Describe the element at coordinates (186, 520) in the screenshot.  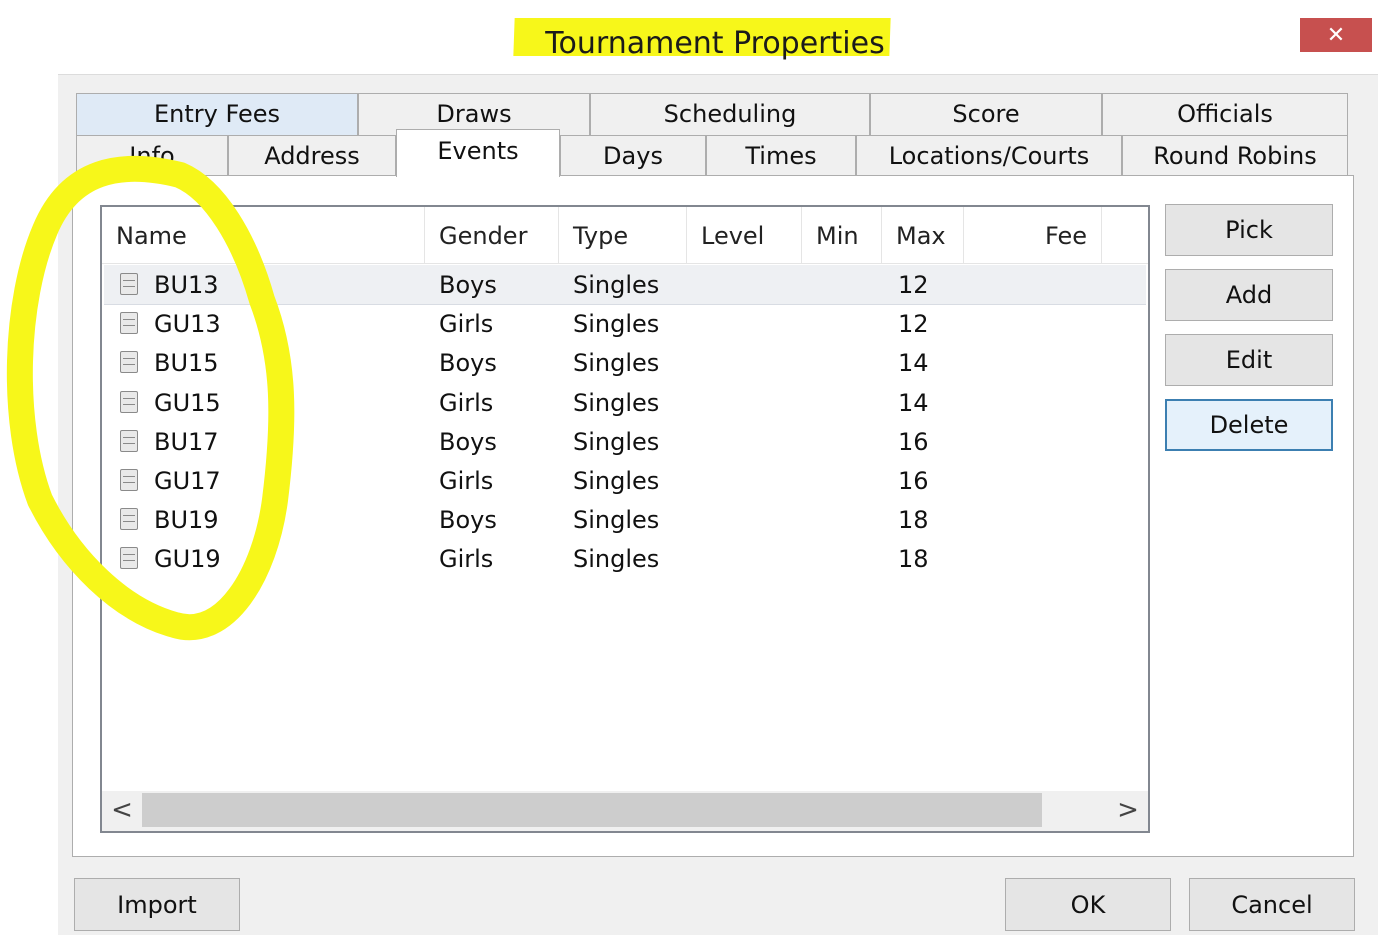
I see `cell-name: BU19` at that location.